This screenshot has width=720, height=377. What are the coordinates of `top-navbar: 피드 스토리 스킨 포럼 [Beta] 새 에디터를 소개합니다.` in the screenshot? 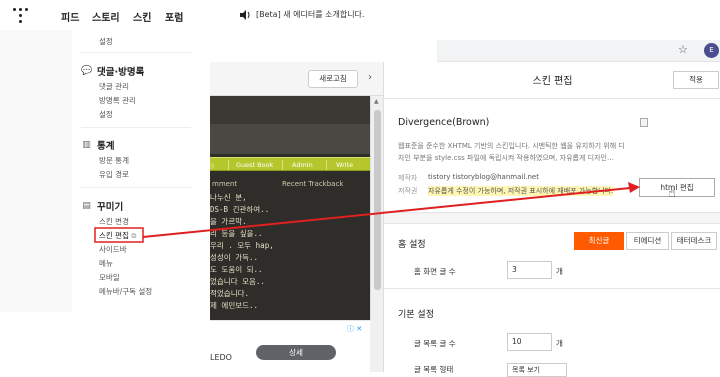 It's located at (220, 15).